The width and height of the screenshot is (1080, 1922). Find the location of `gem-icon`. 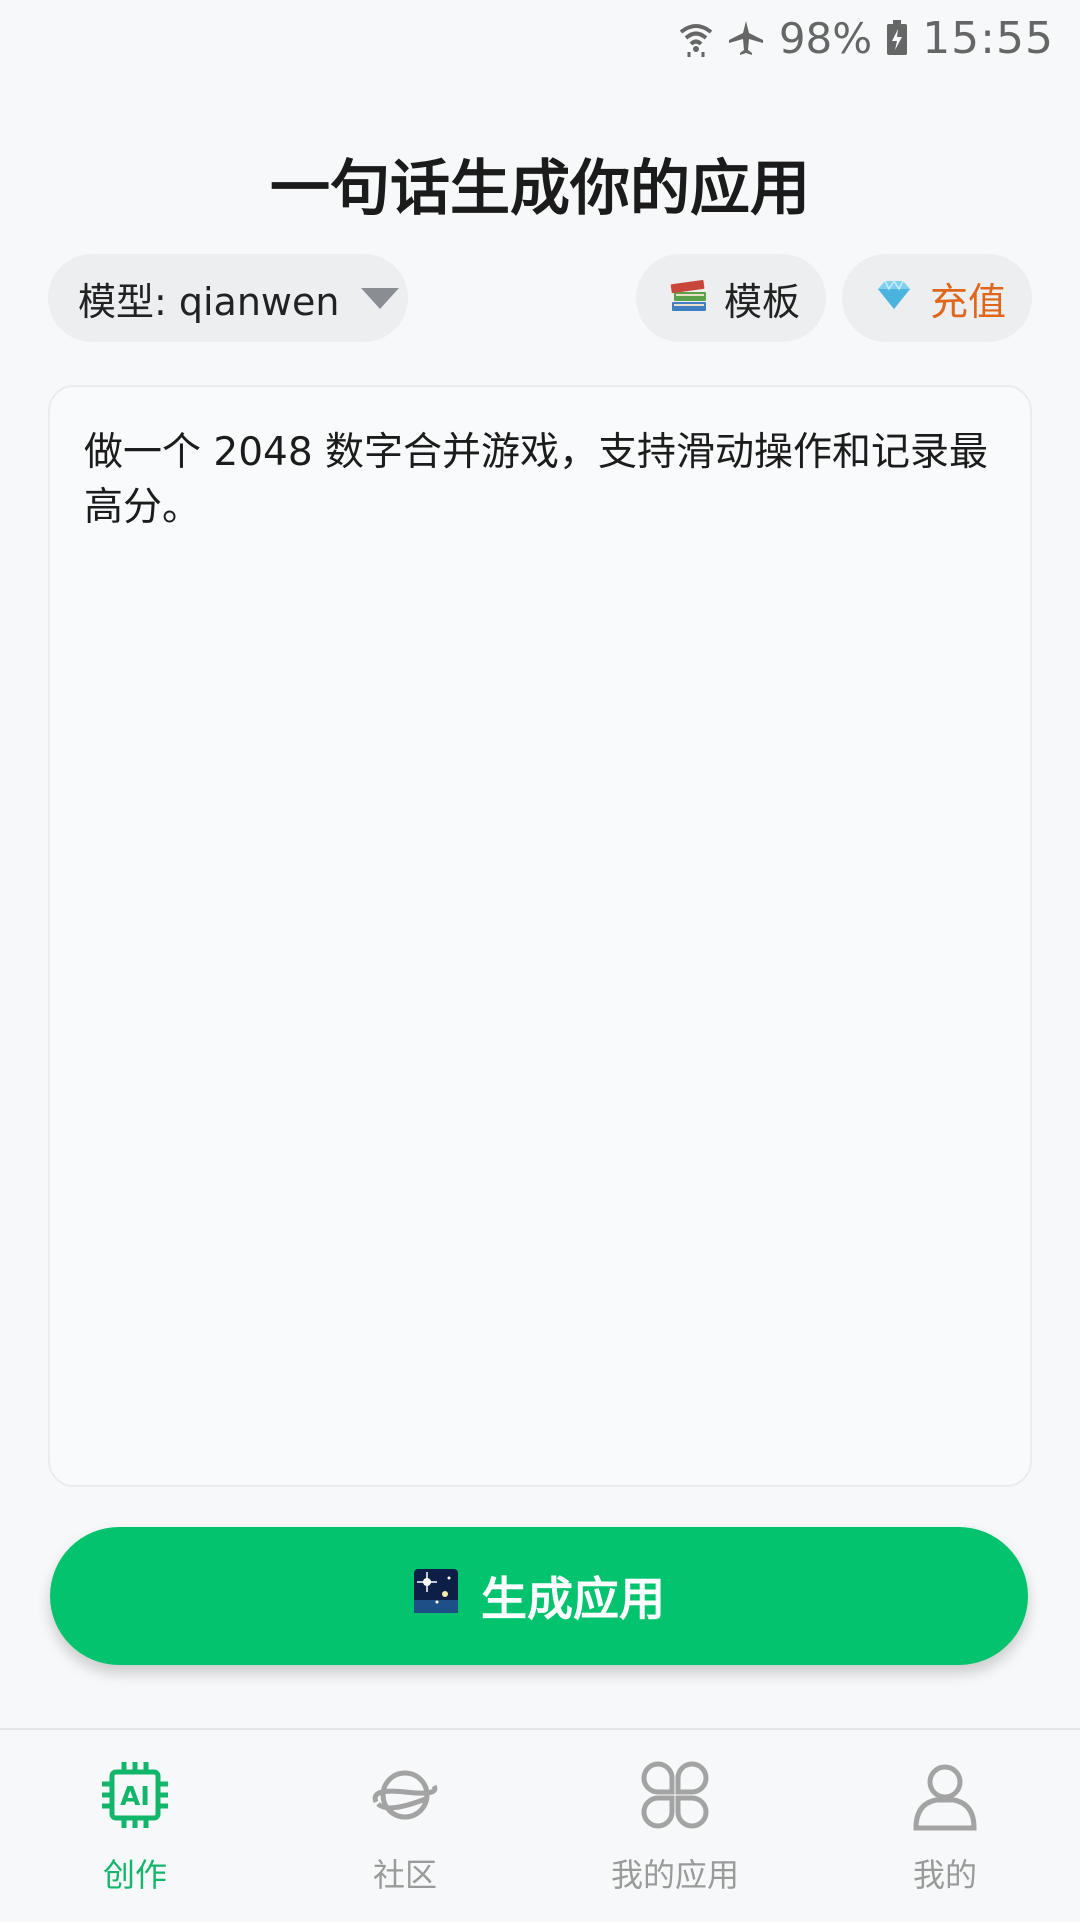

gem-icon is located at coordinates (894, 298).